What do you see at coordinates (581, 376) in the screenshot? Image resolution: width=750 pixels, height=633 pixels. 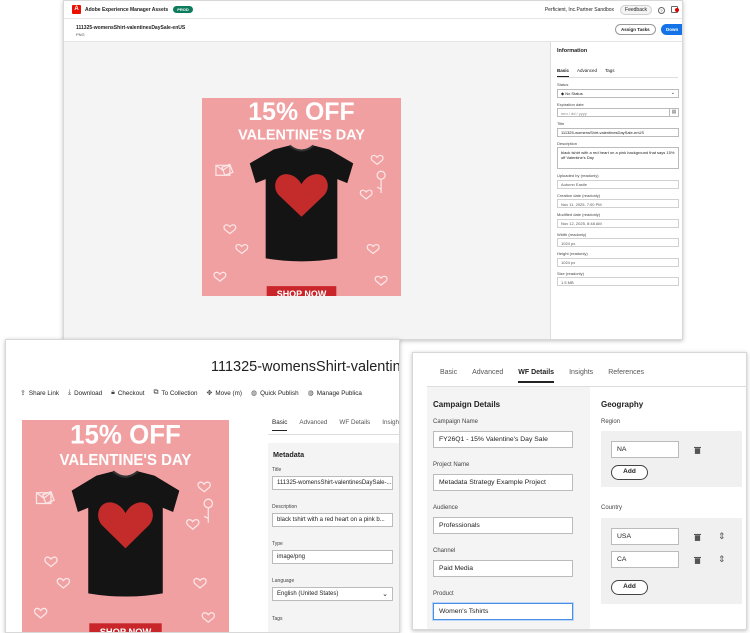 I see `tab-insights: Insights` at bounding box center [581, 376].